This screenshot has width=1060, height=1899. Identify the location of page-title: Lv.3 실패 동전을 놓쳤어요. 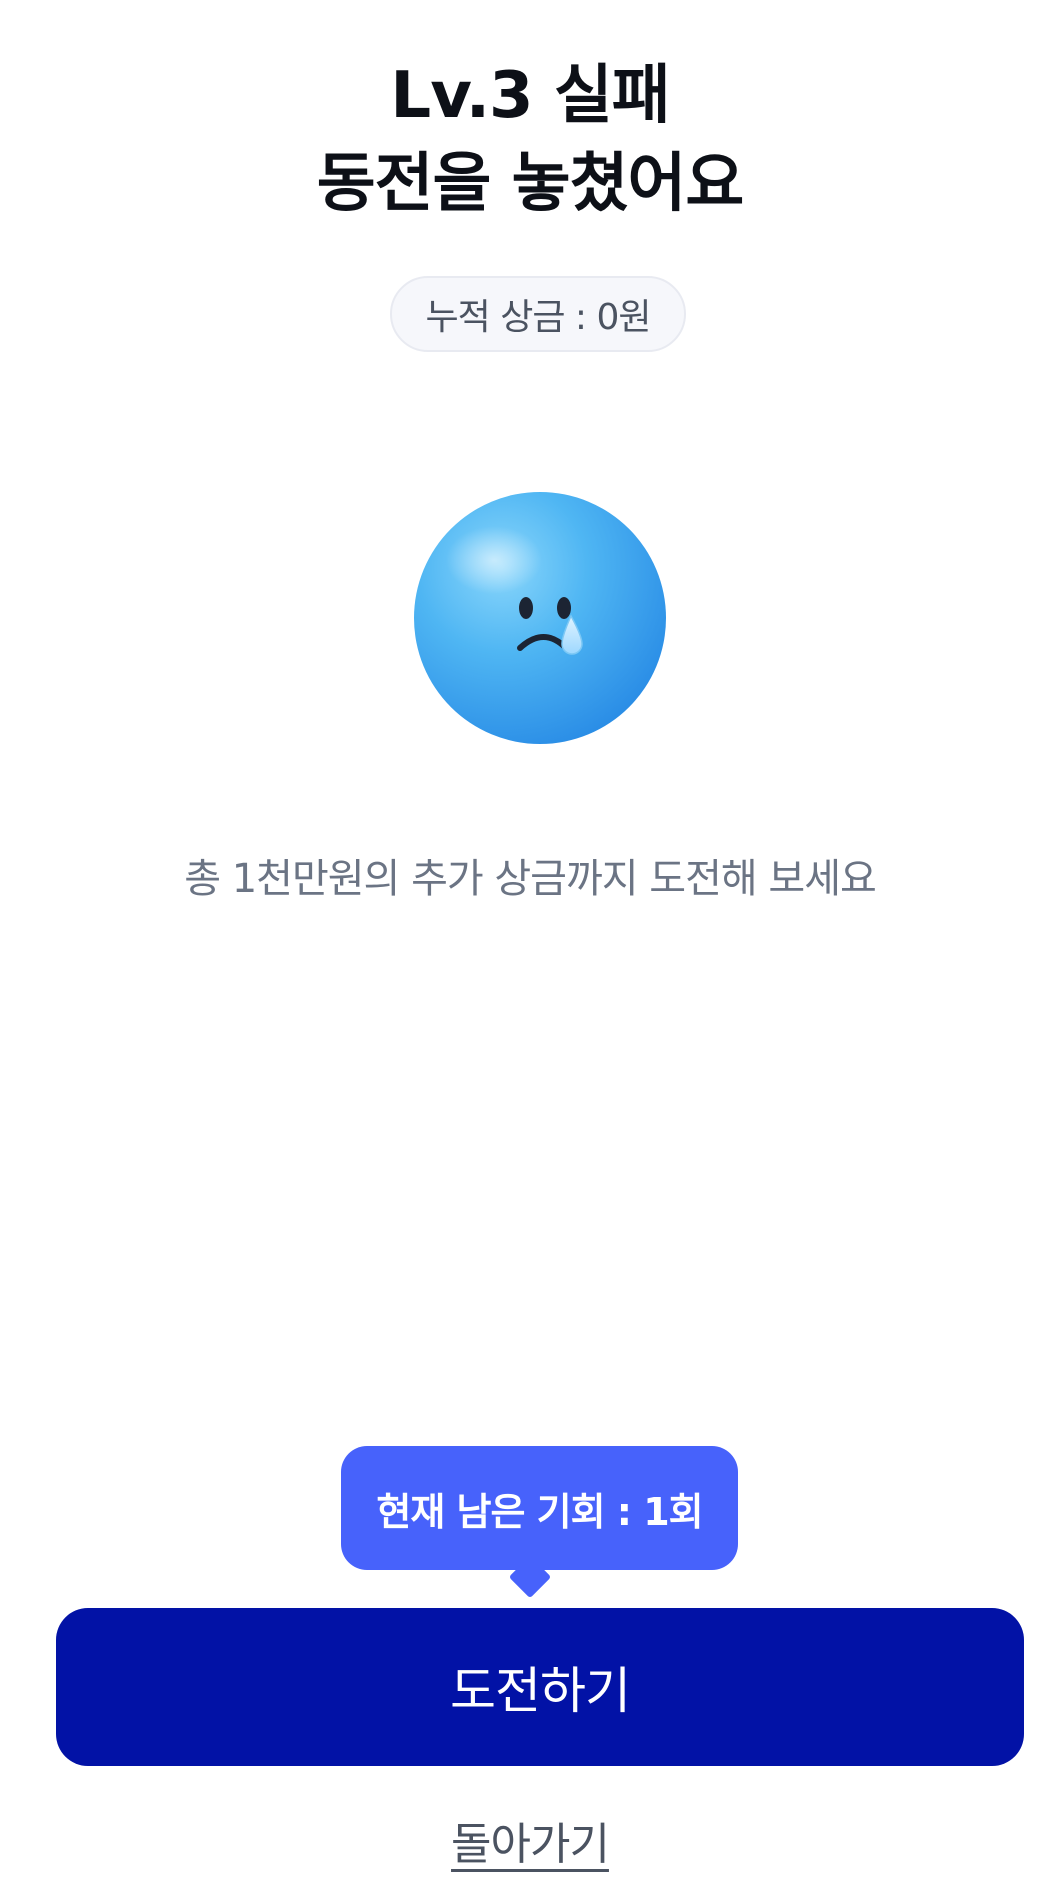
(530, 140).